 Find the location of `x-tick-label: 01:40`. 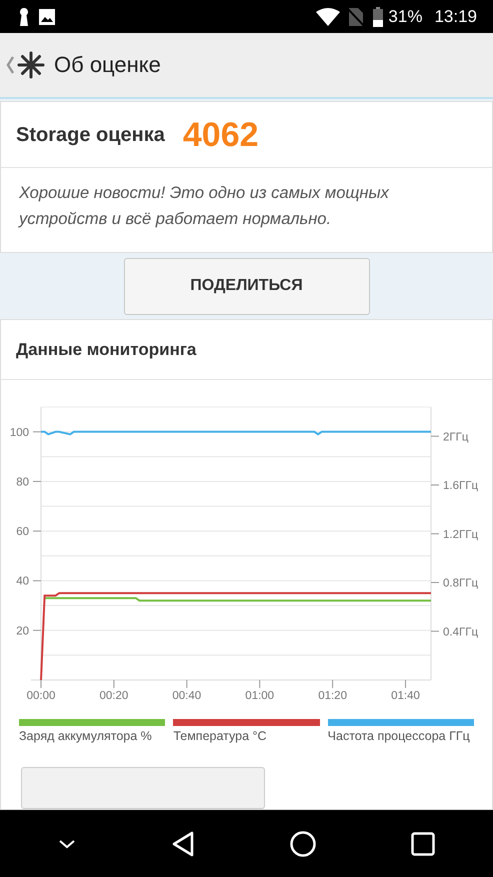

x-tick-label: 01:40 is located at coordinates (405, 696).